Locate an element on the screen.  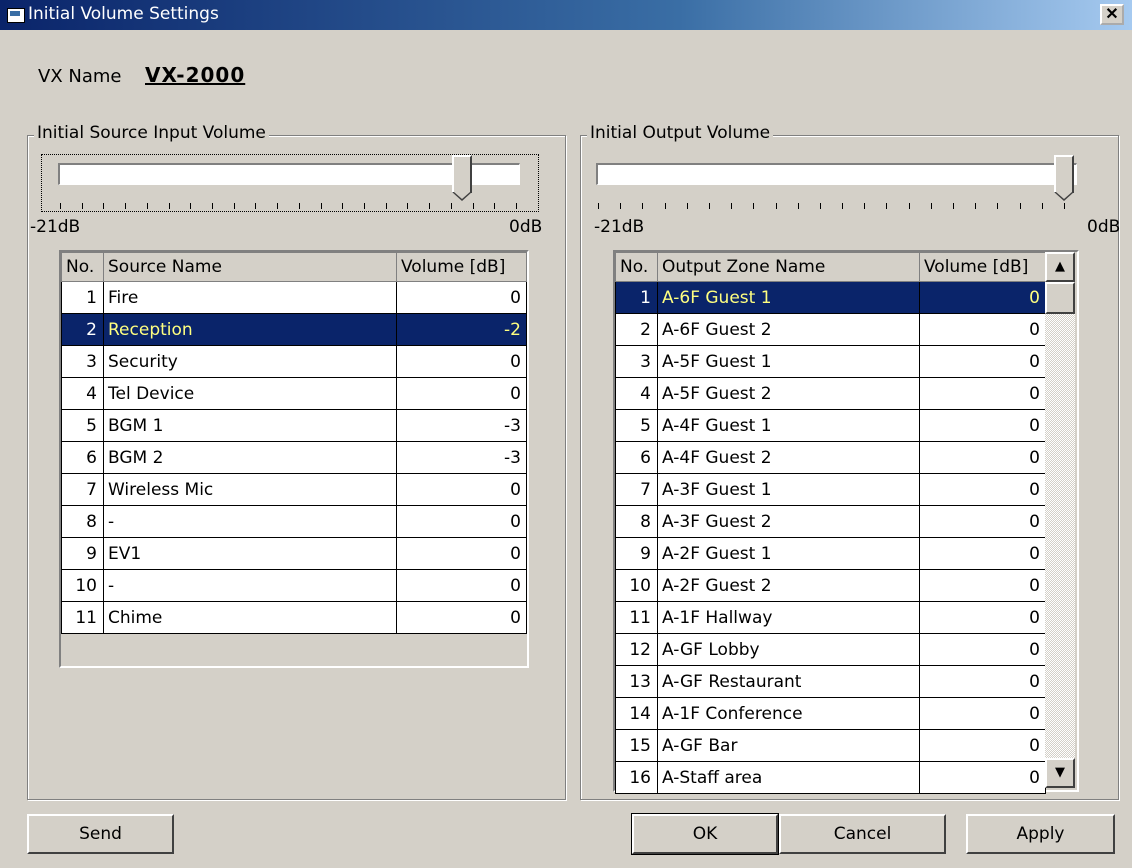
row-number: 5 is located at coordinates (636, 425).